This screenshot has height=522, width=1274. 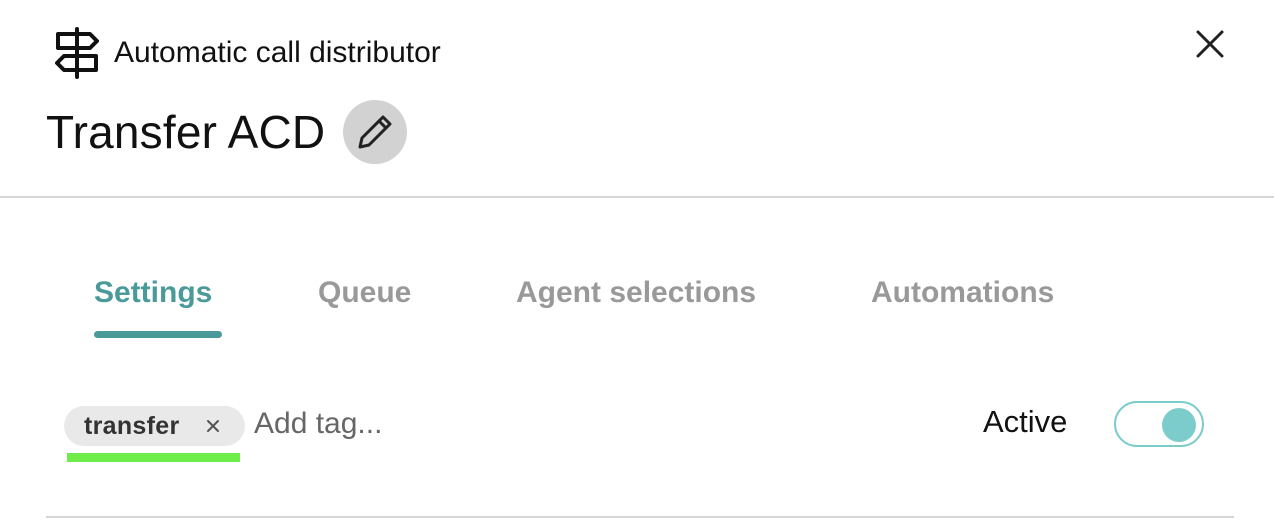 What do you see at coordinates (1179, 425) in the screenshot?
I see `toggle-knob` at bounding box center [1179, 425].